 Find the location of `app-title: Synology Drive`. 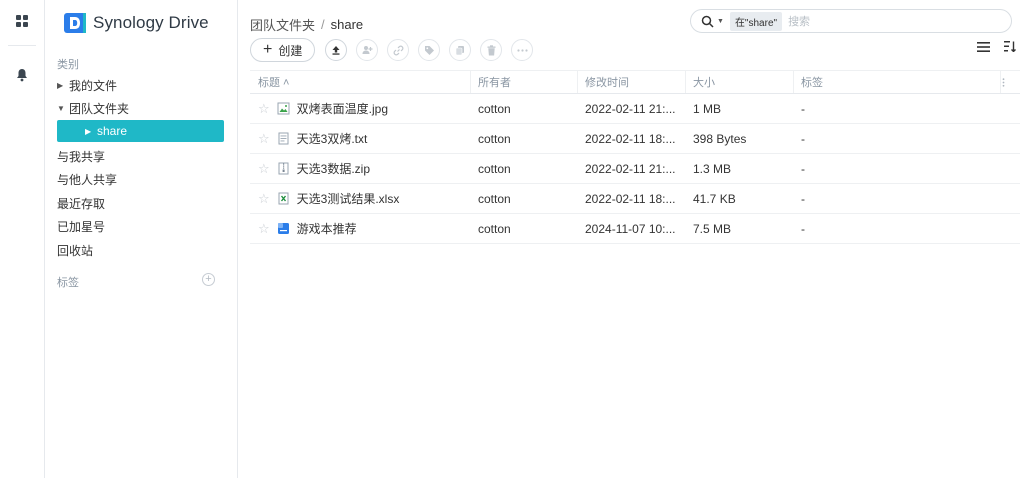

app-title: Synology Drive is located at coordinates (151, 22).